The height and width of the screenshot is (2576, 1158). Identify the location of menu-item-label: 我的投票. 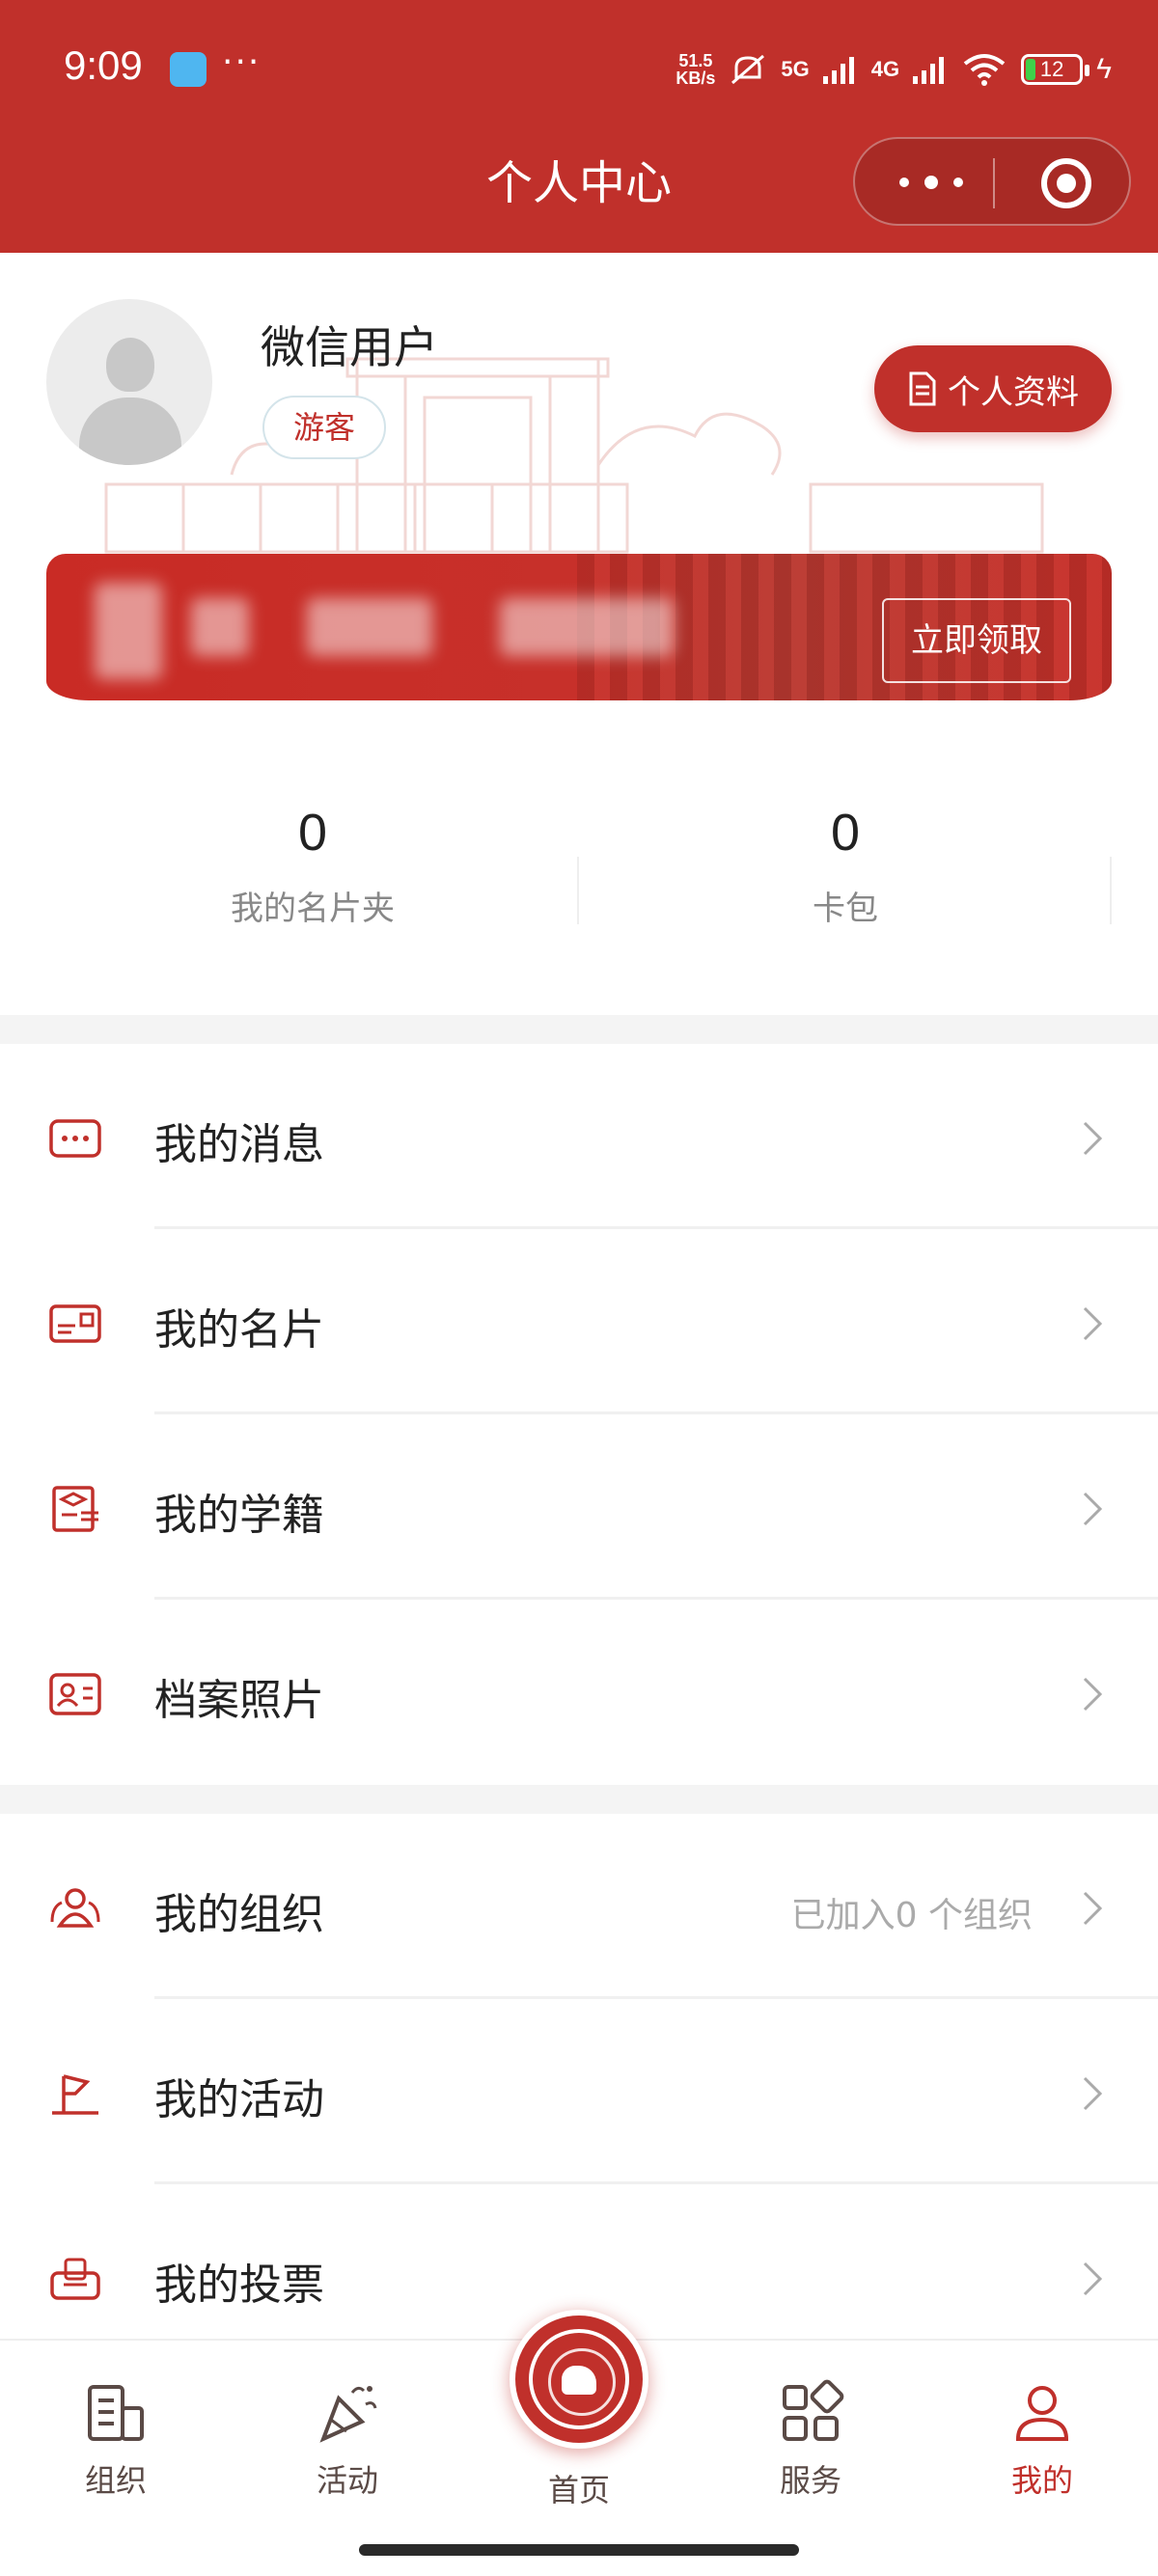
(239, 2286).